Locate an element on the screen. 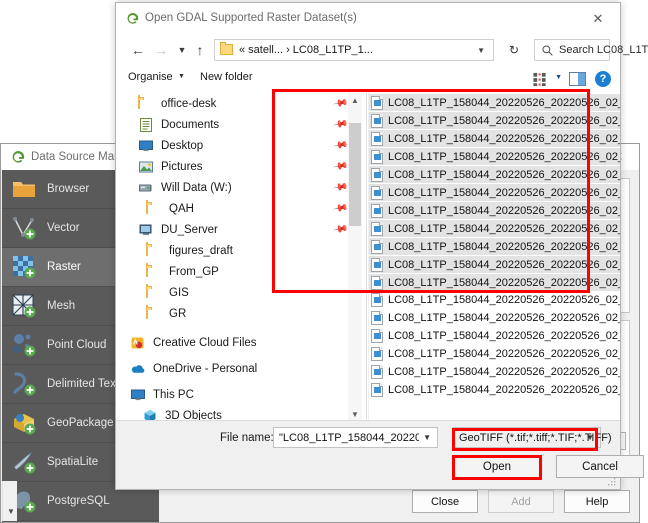 This screenshot has width=648, height=523. file-name-input: "LC08_L1TP_158044_20220526_202 ▼ is located at coordinates (355, 437).